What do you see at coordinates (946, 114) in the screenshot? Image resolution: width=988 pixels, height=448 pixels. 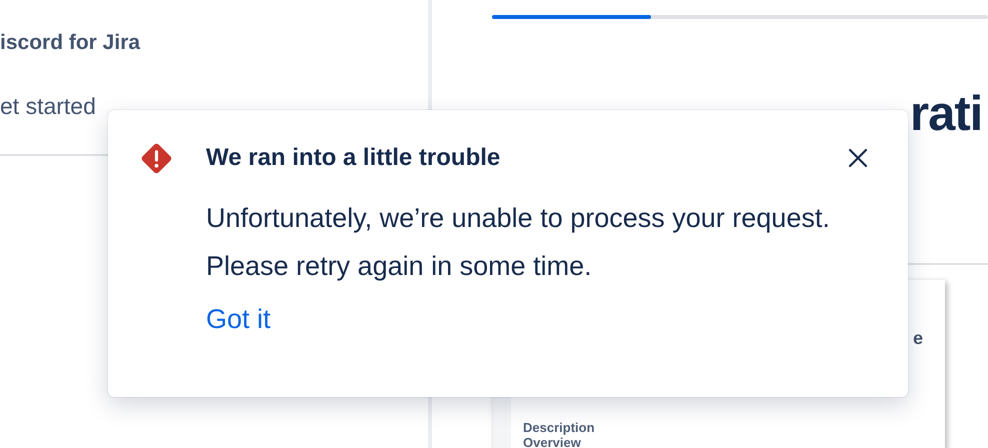 I see `page-heading: rati` at bounding box center [946, 114].